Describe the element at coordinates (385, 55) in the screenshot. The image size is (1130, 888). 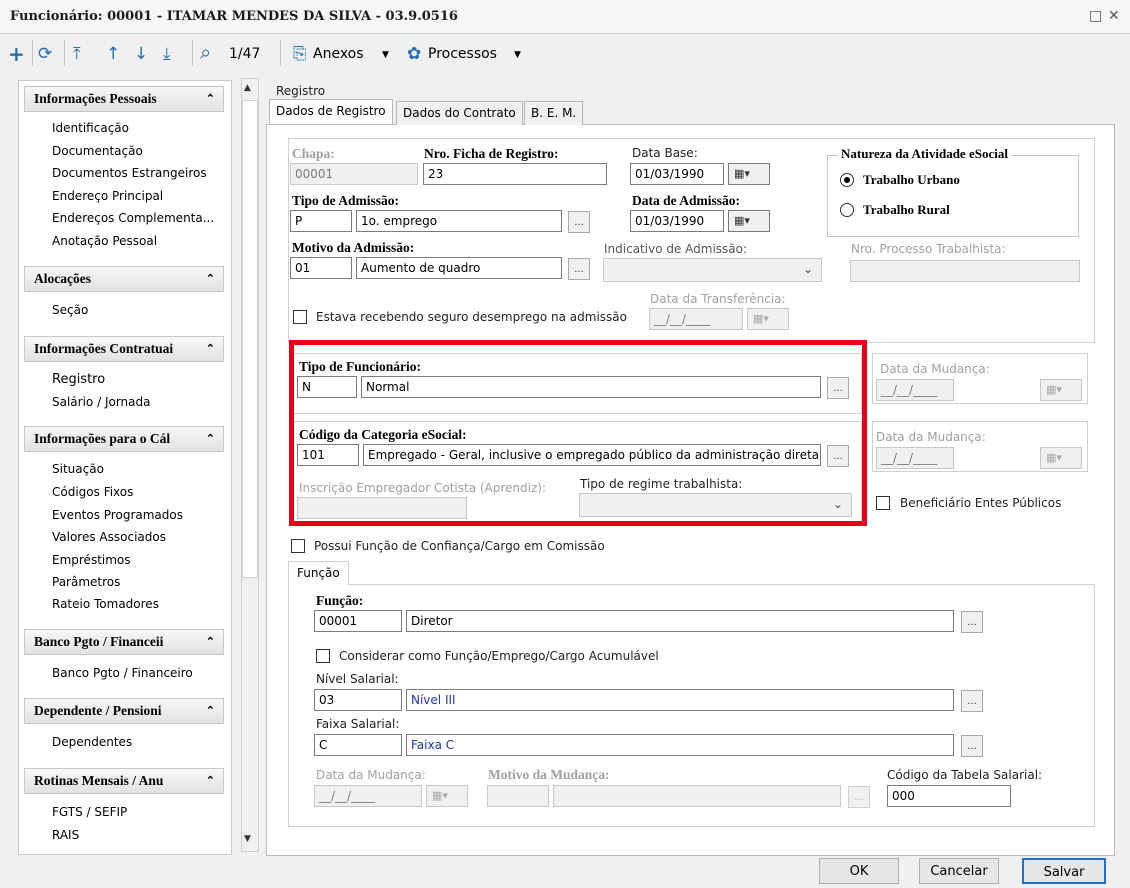
I see `attachments-dropdown-icon: ▼` at that location.